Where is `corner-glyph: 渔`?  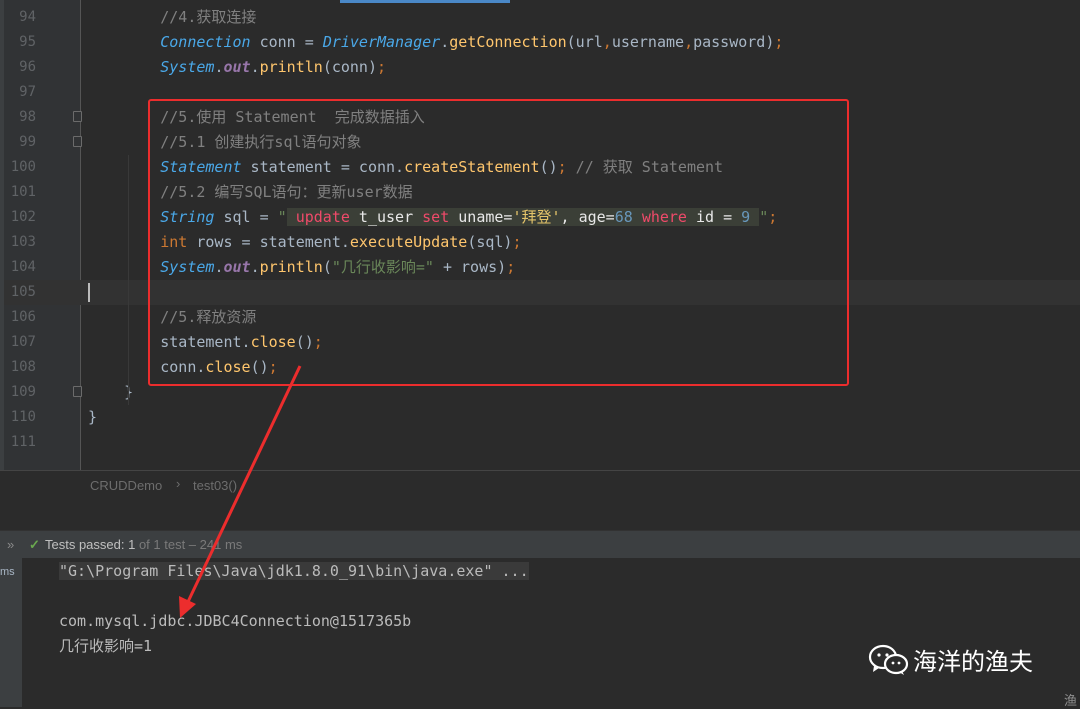 corner-glyph: 渔 is located at coordinates (1071, 701).